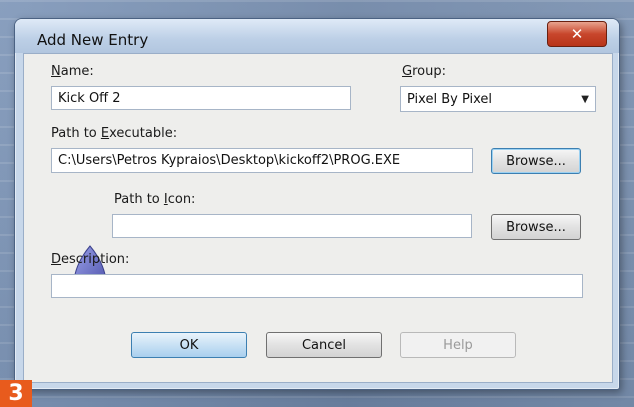 The height and width of the screenshot is (407, 634). What do you see at coordinates (89, 98) in the screenshot?
I see `name-value: Kick Off 2` at bounding box center [89, 98].